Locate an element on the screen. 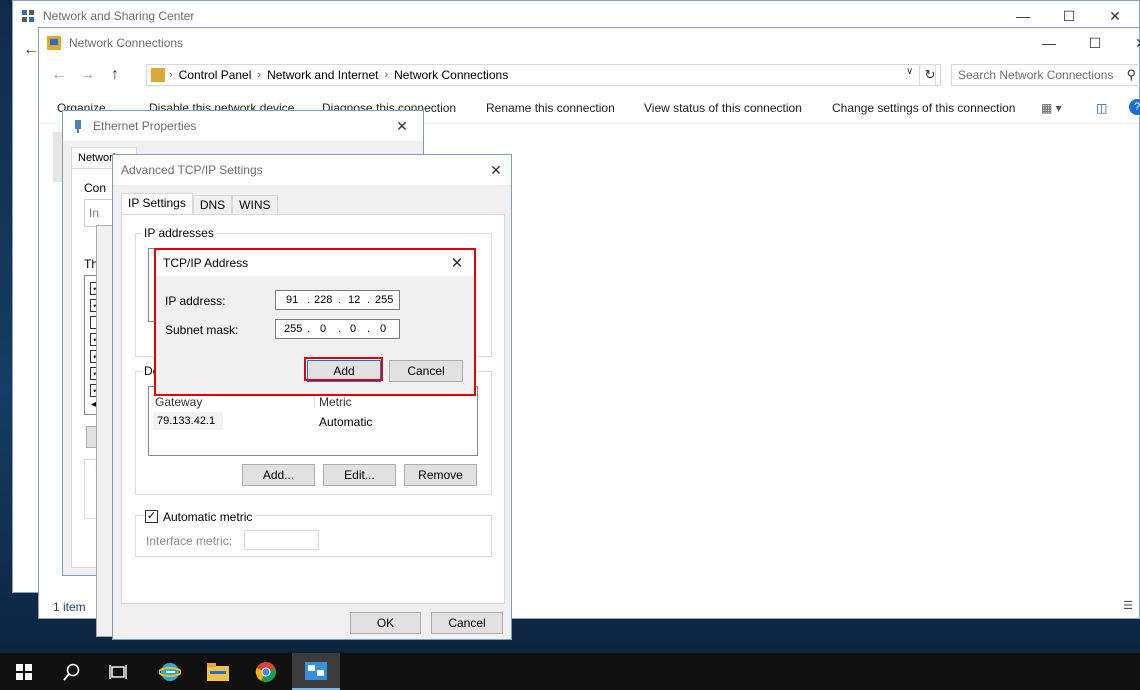 This screenshot has height=690, width=1140. ok-button: OK is located at coordinates (385, 623).